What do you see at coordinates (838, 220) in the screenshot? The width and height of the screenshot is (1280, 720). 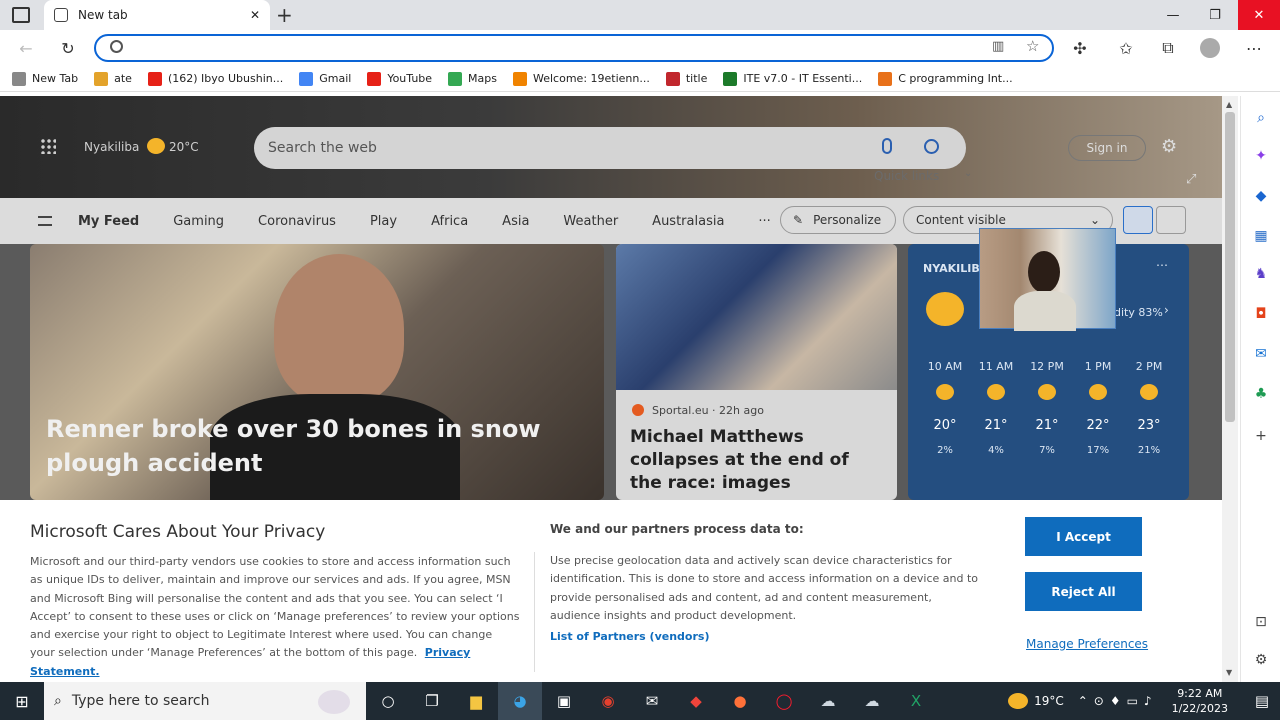 I see `personalize-button: ✎ Personalize` at bounding box center [838, 220].